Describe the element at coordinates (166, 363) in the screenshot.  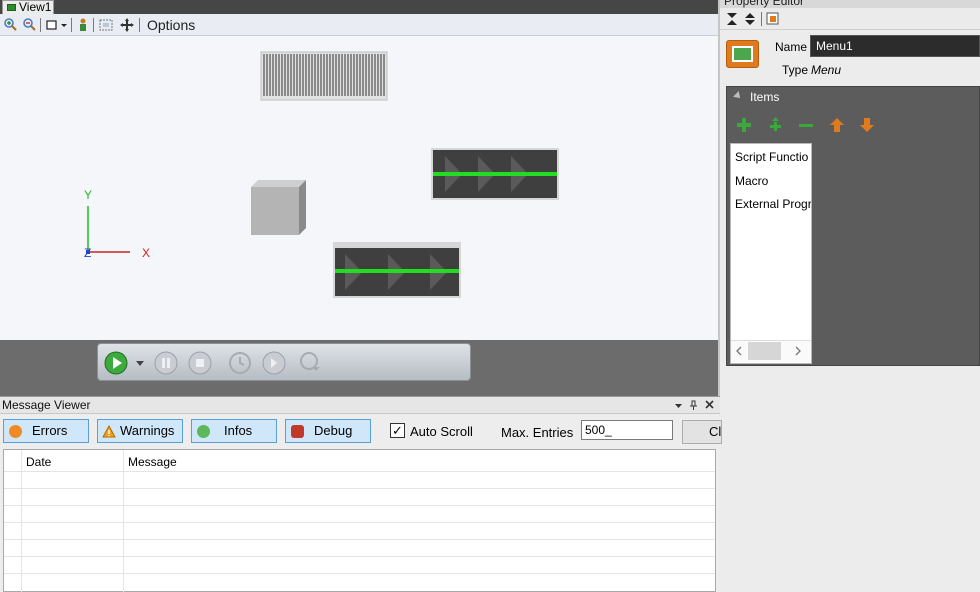
I see `pause-icon` at that location.